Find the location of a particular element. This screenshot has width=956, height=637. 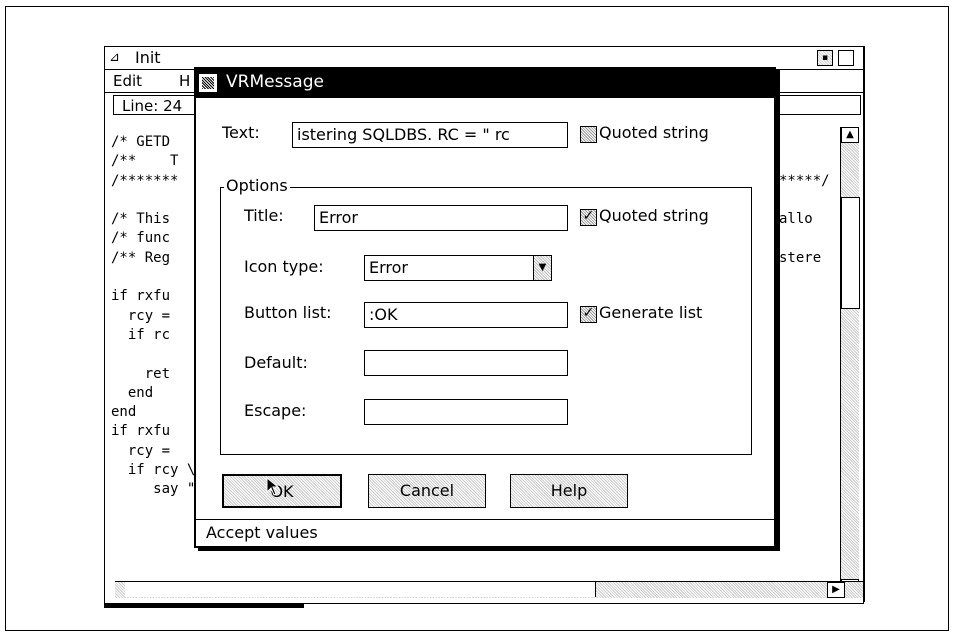

minimize-button: ▪ is located at coordinates (825, 58).